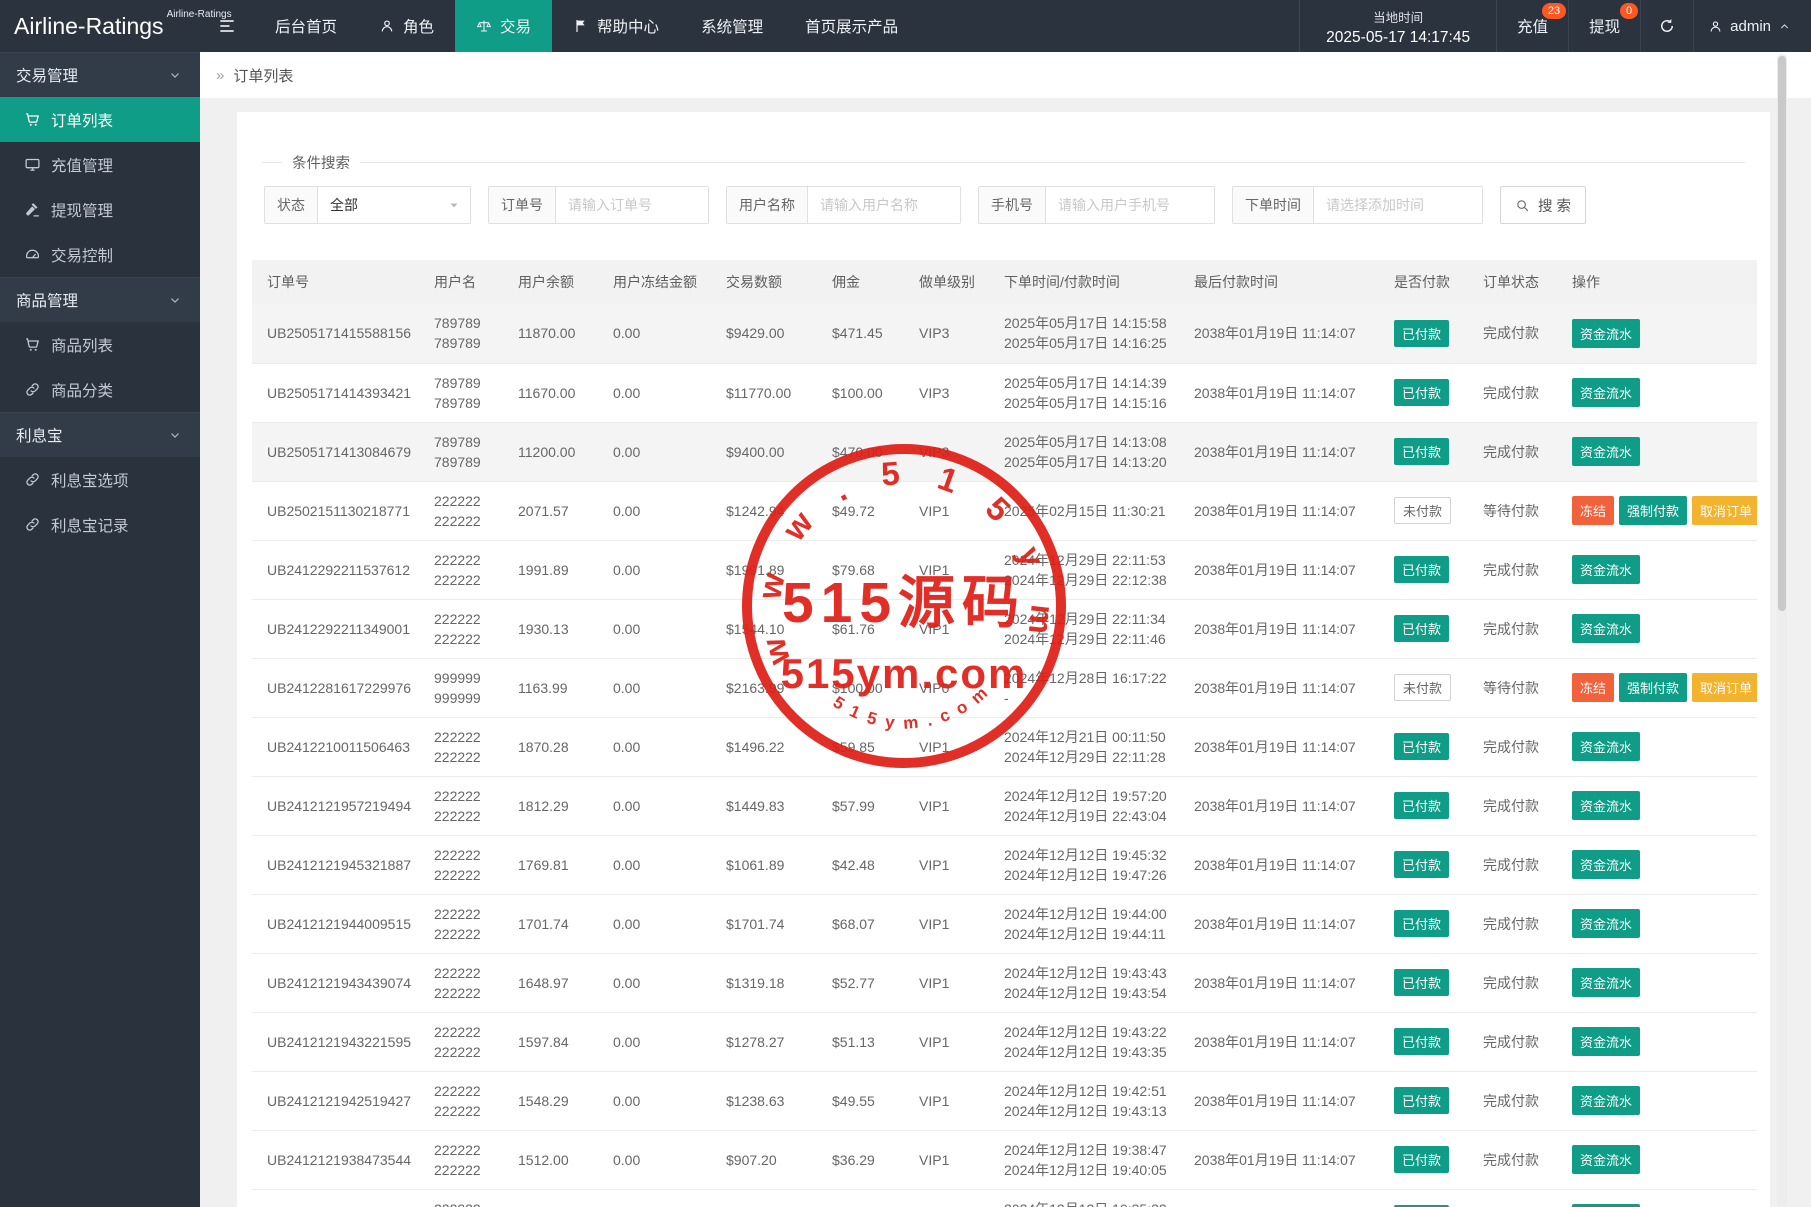 The height and width of the screenshot is (1207, 1811). What do you see at coordinates (1657, 924) in the screenshot?
I see `cell-actions: 资金流水` at bounding box center [1657, 924].